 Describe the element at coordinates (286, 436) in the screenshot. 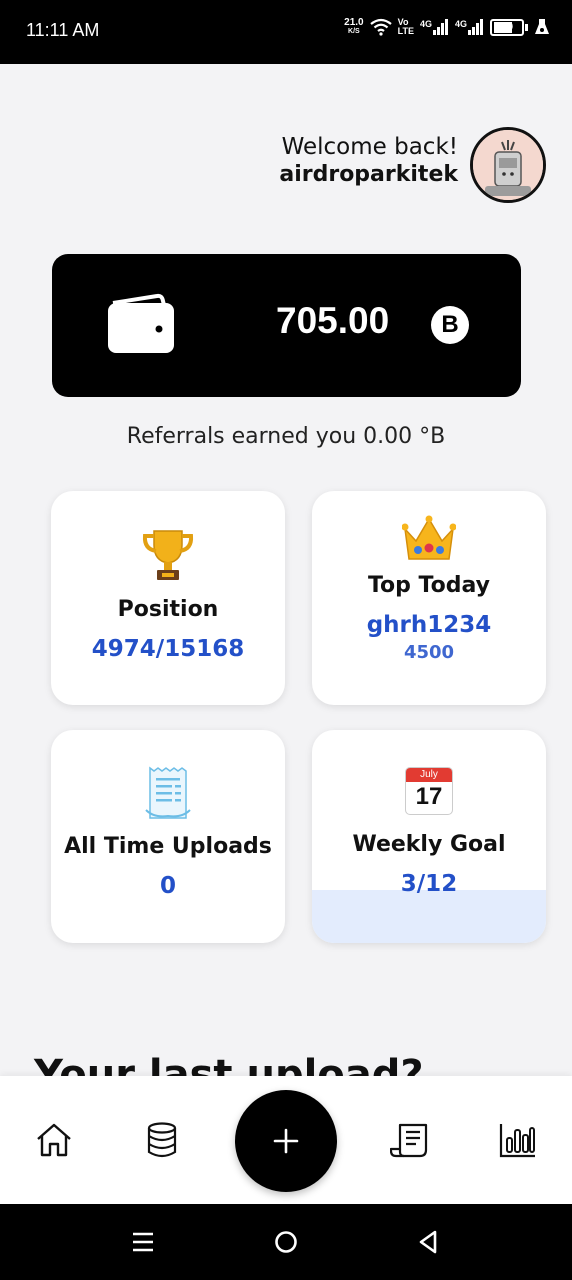

I see `referrals-text: Referrals earned you 0.00 °B` at that location.